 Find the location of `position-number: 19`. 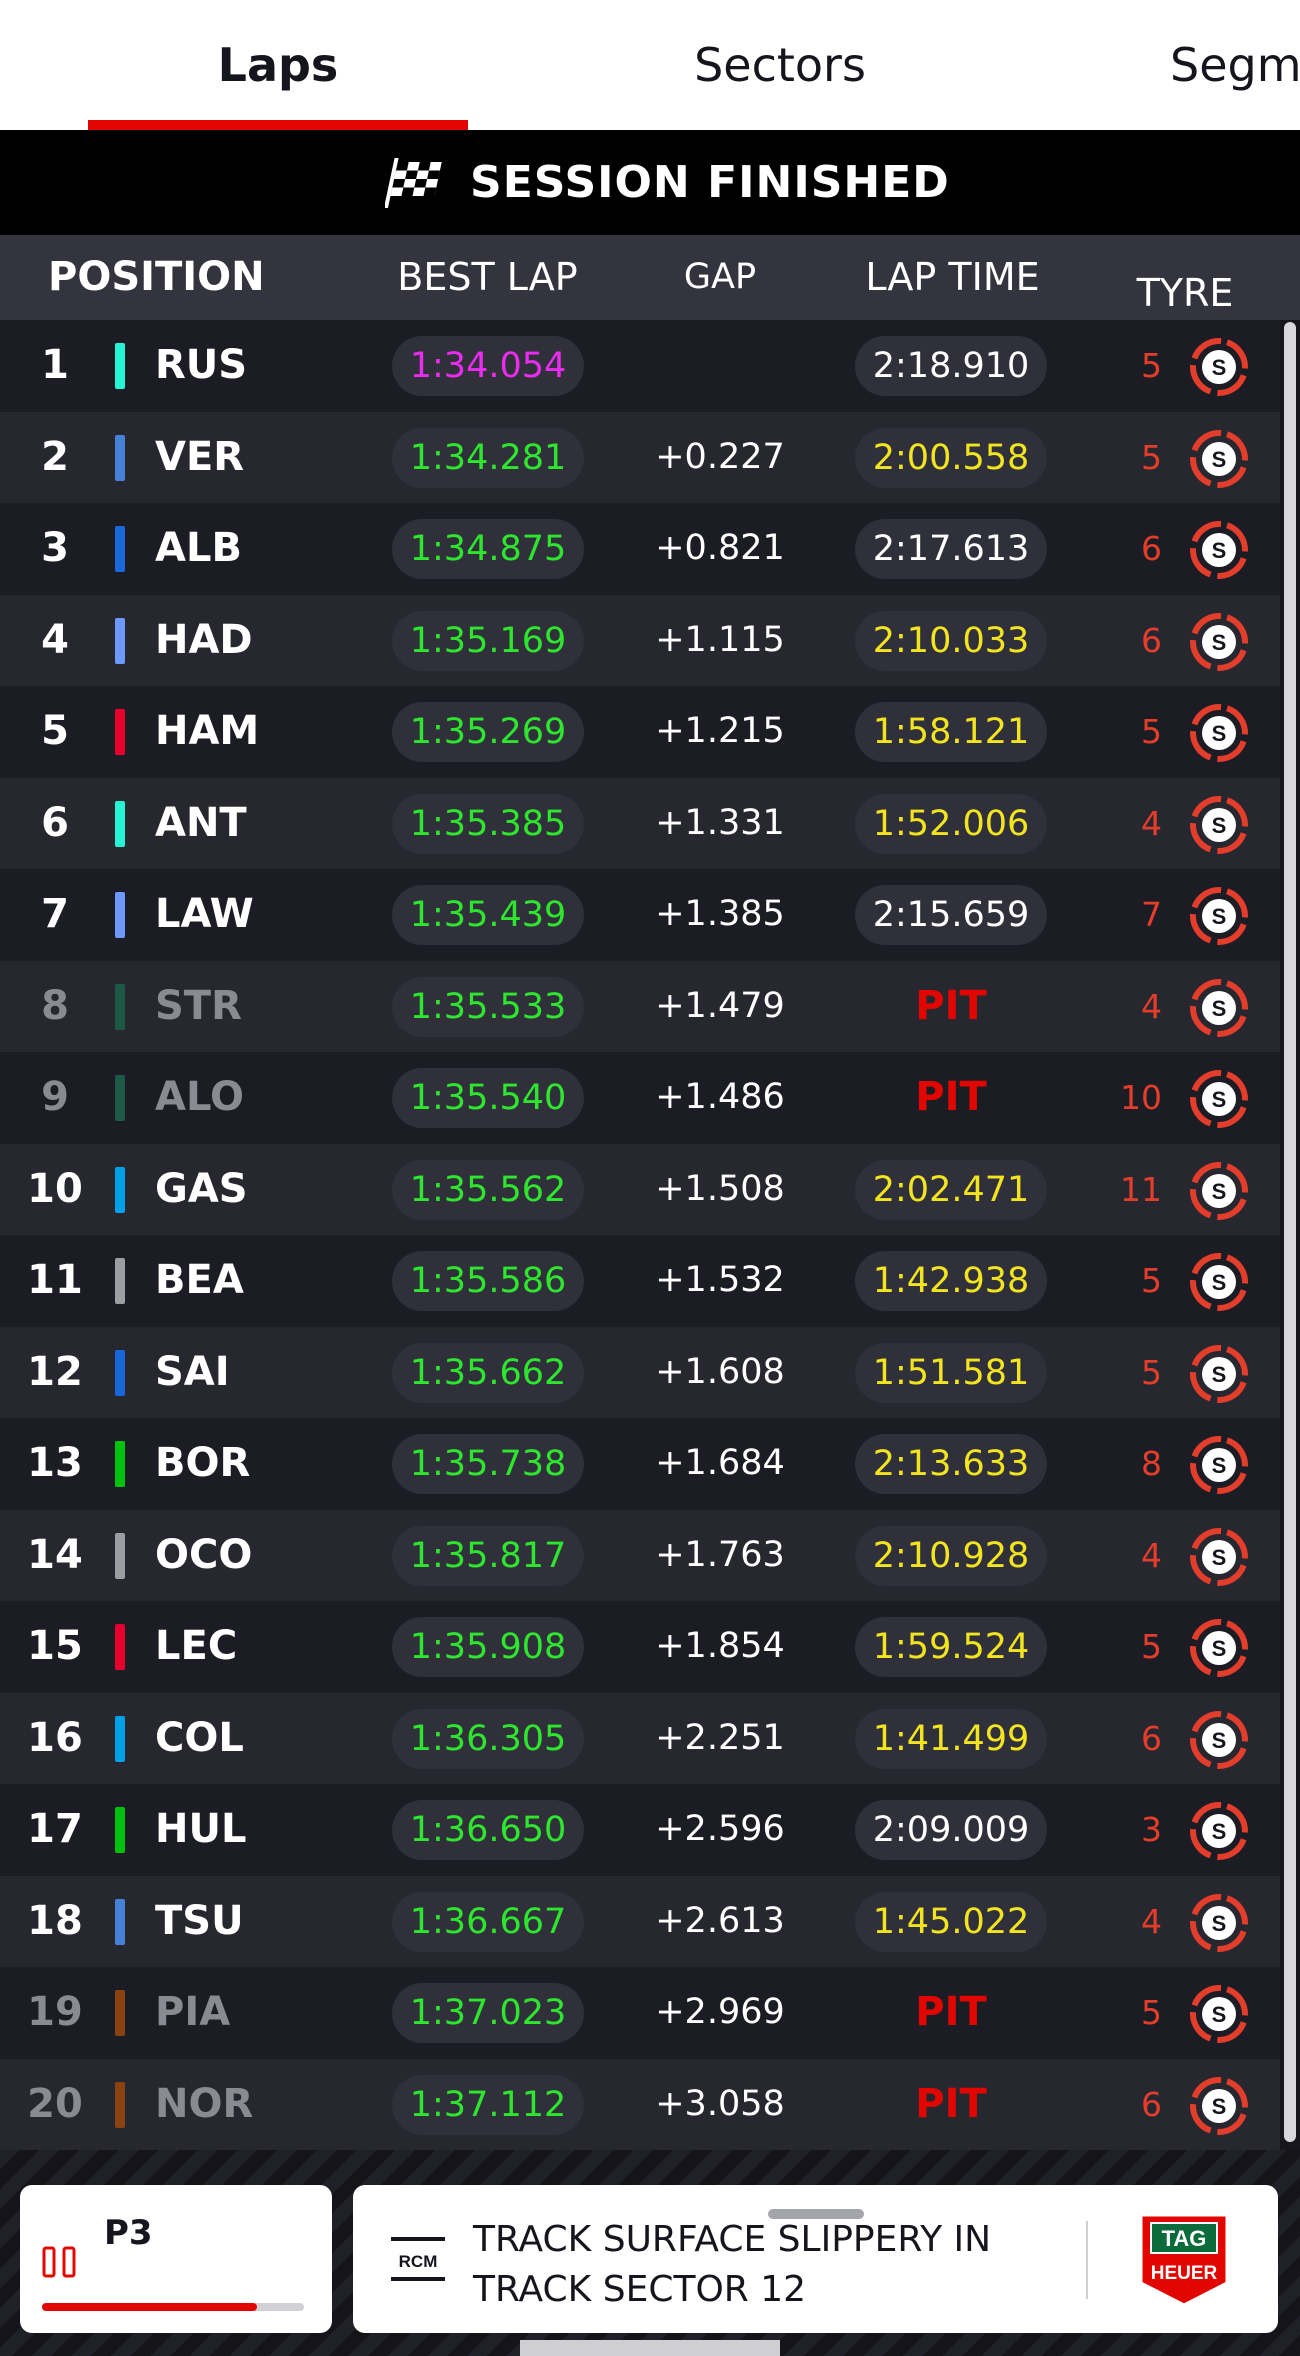

position-number: 19 is located at coordinates (55, 2012).